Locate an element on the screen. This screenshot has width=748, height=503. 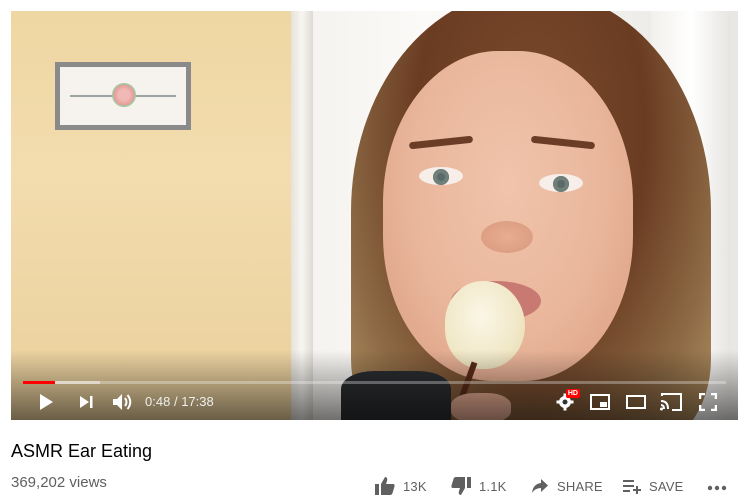
left-eye is located at coordinates (441, 176).